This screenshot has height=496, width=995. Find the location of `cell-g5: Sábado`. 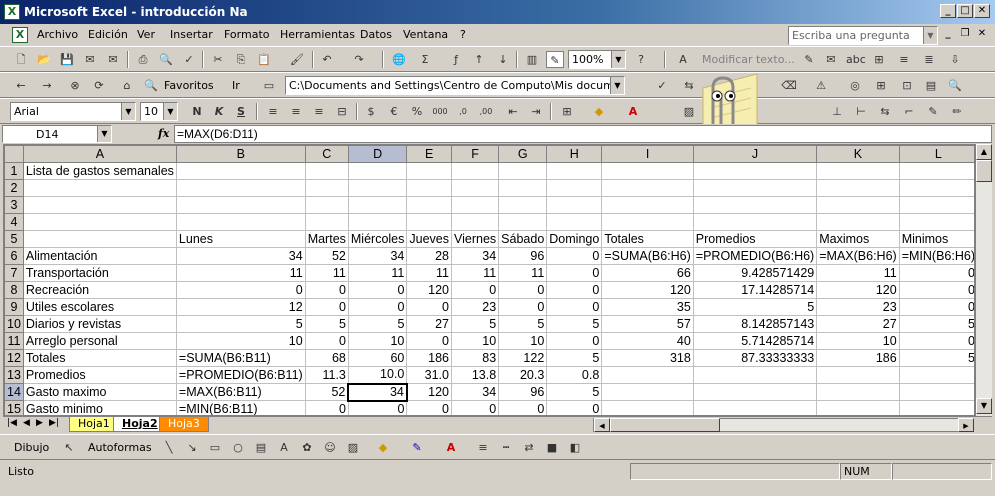

cell-g5: Sábado is located at coordinates (523, 239).